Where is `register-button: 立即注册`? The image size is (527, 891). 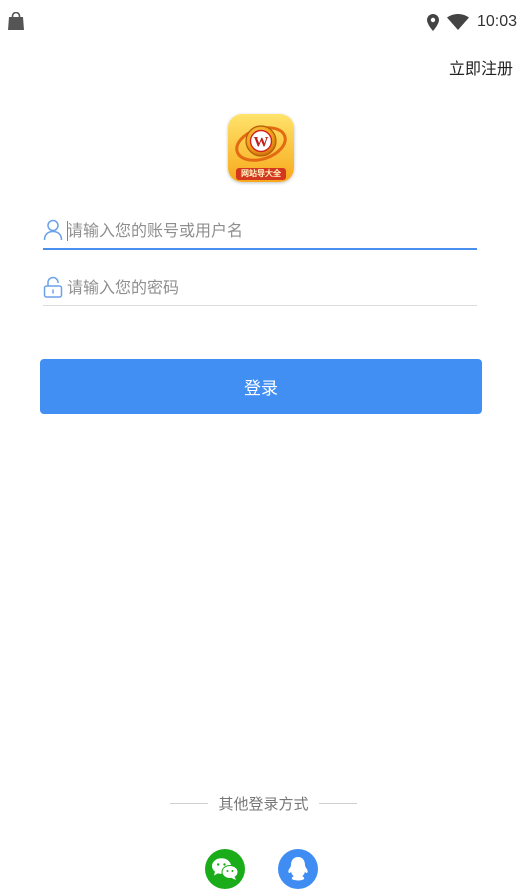 register-button: 立即注册 is located at coordinates (481, 67).